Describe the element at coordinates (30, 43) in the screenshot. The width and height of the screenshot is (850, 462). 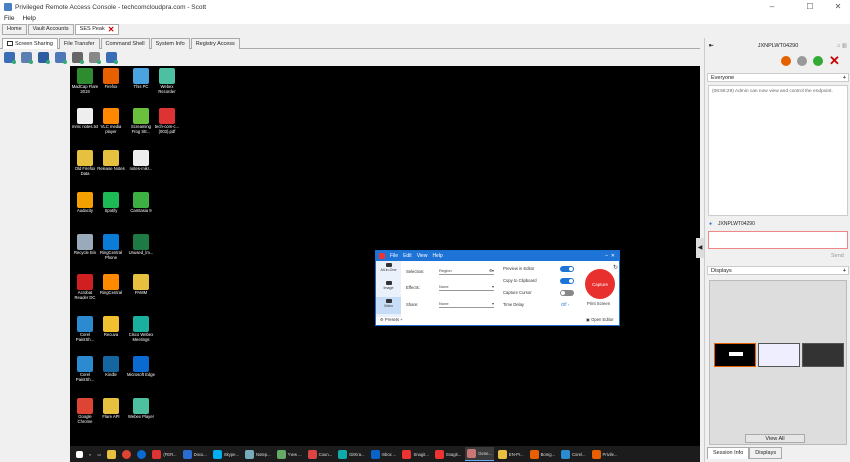
I see `tab-screen-sharing: Screen Sharing` at that location.